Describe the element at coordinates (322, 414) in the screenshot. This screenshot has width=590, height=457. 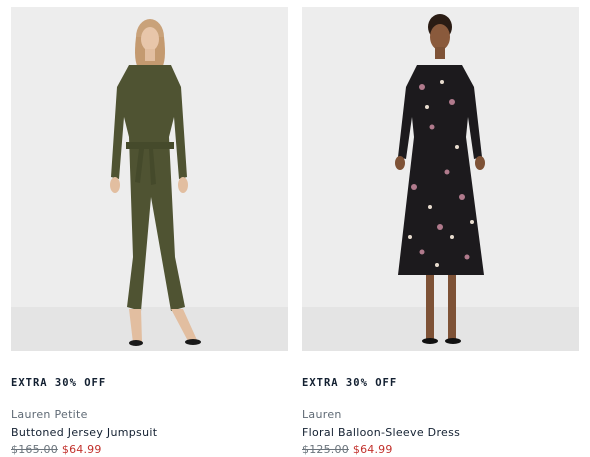
I see `product-brand: Lauren` at that location.